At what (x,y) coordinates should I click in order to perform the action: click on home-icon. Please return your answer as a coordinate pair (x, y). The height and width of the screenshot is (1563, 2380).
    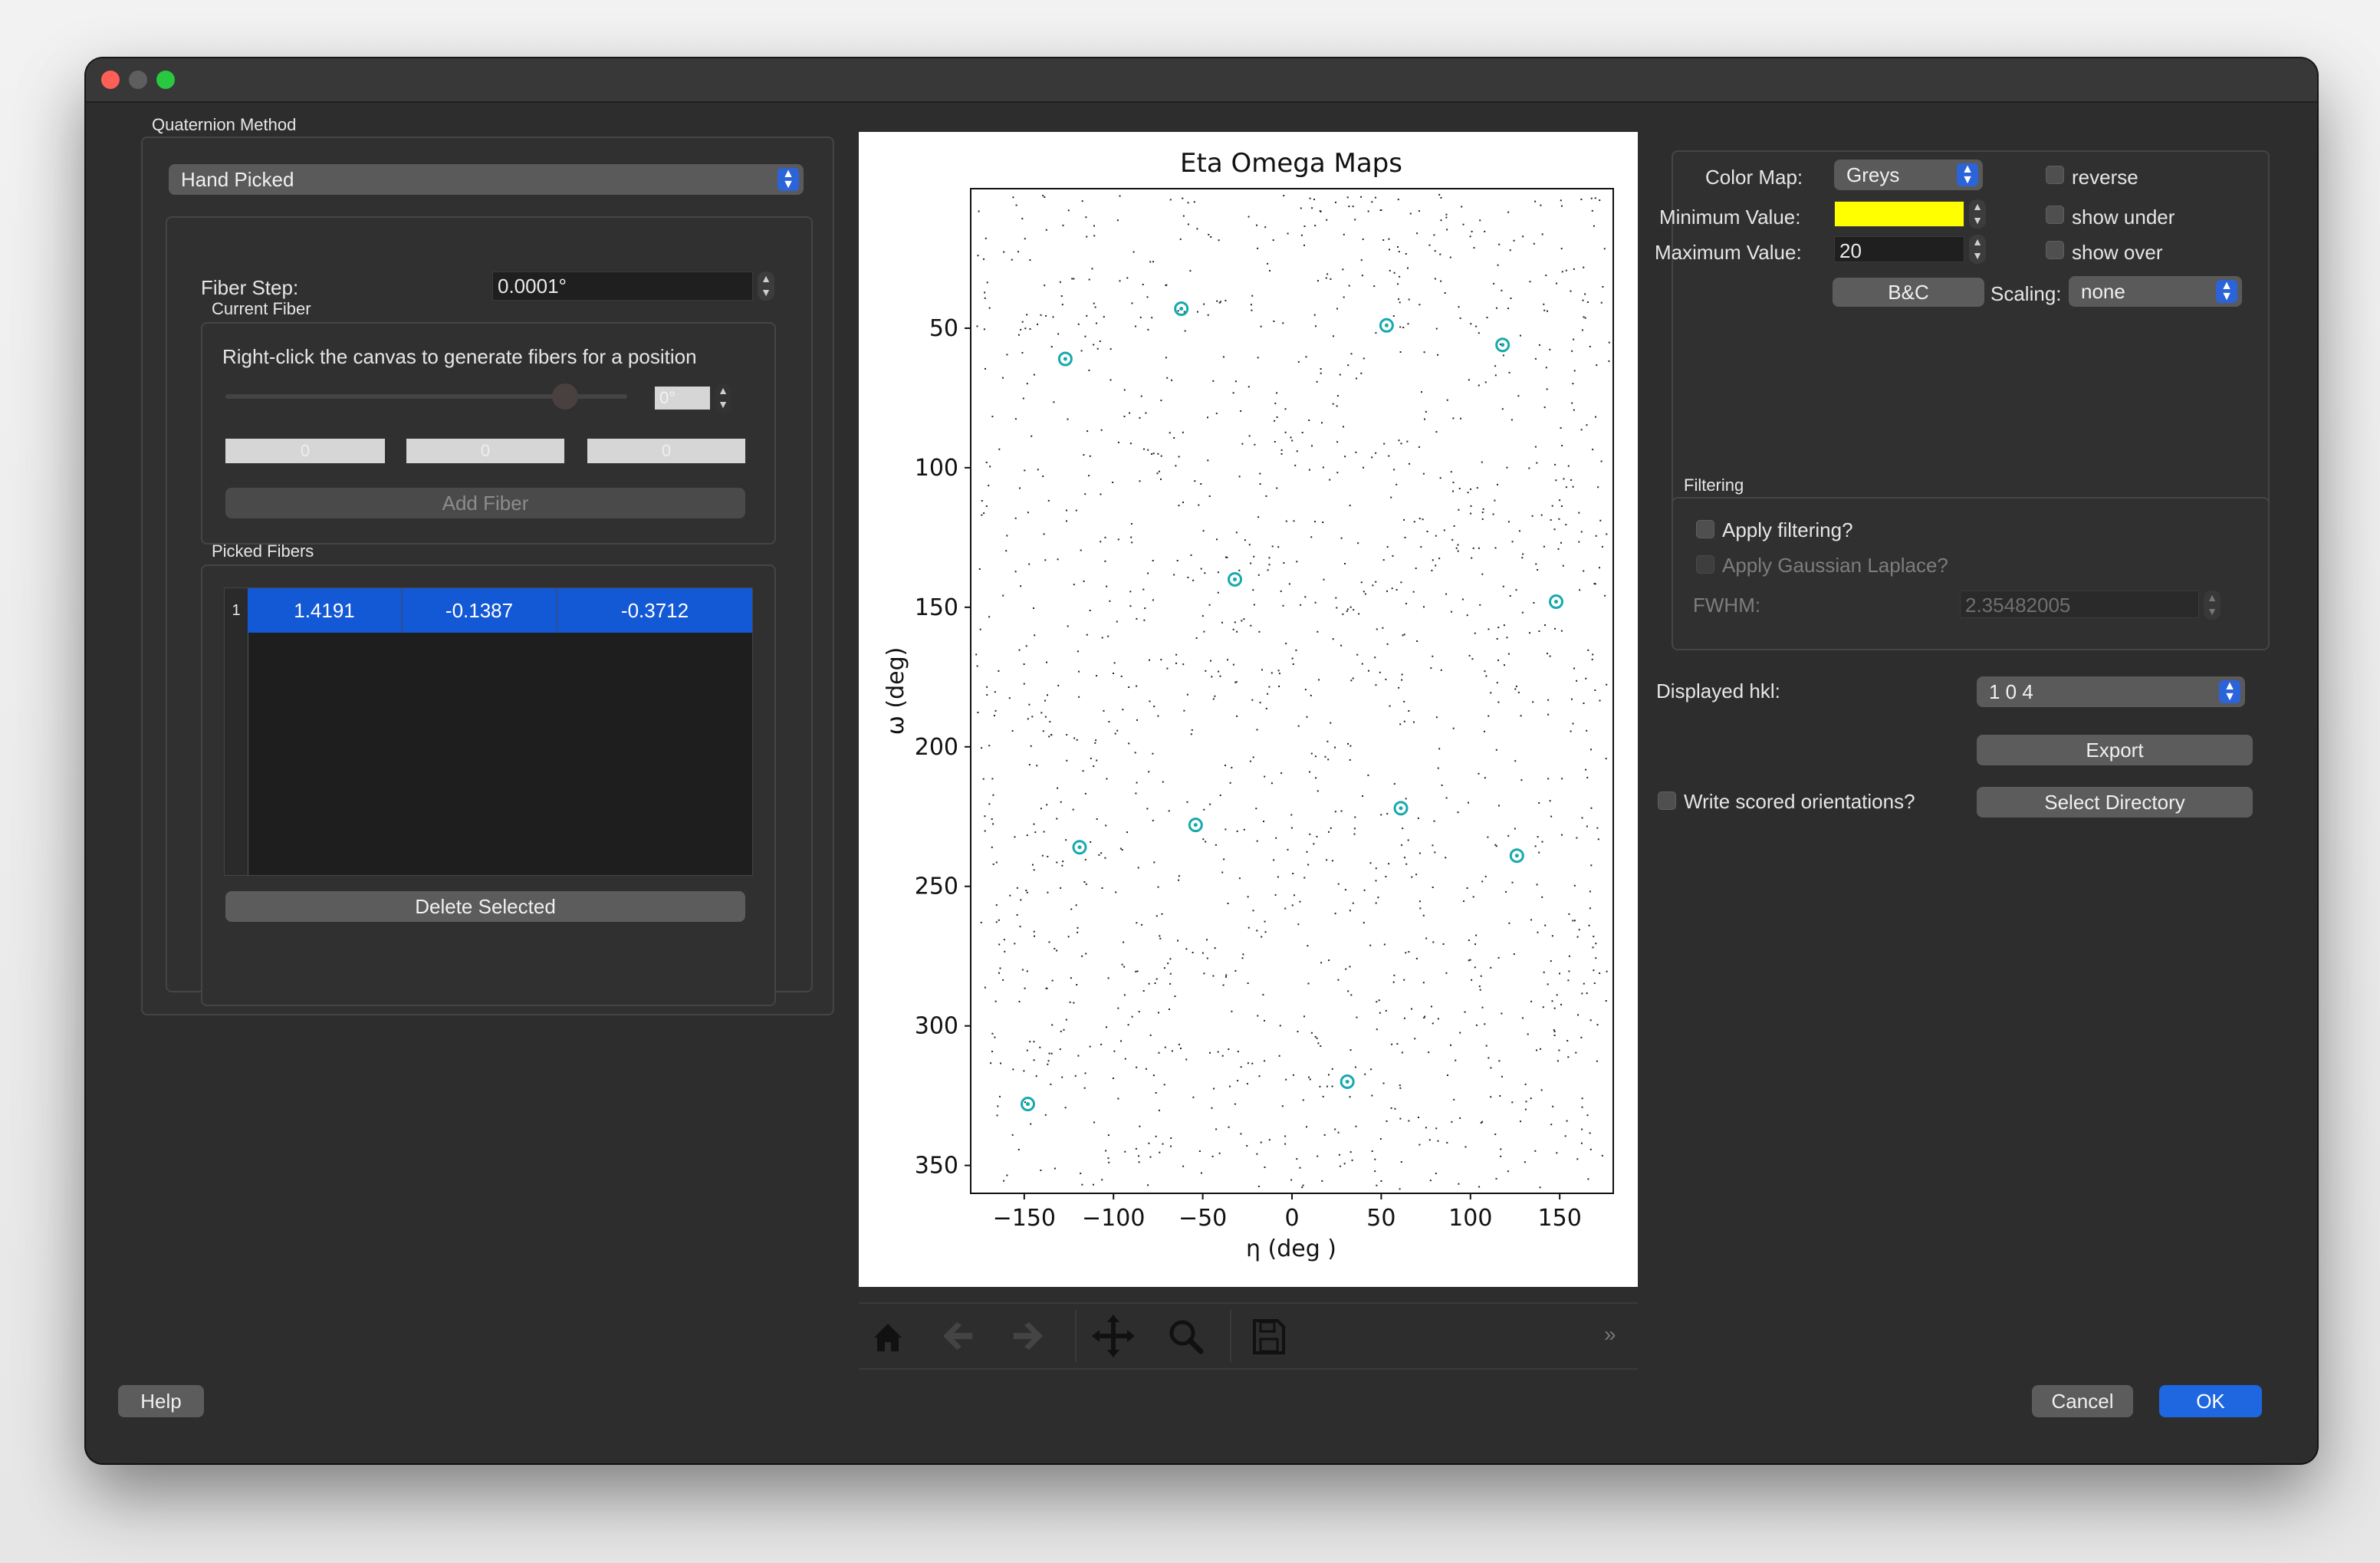
    Looking at the image, I should click on (888, 1336).